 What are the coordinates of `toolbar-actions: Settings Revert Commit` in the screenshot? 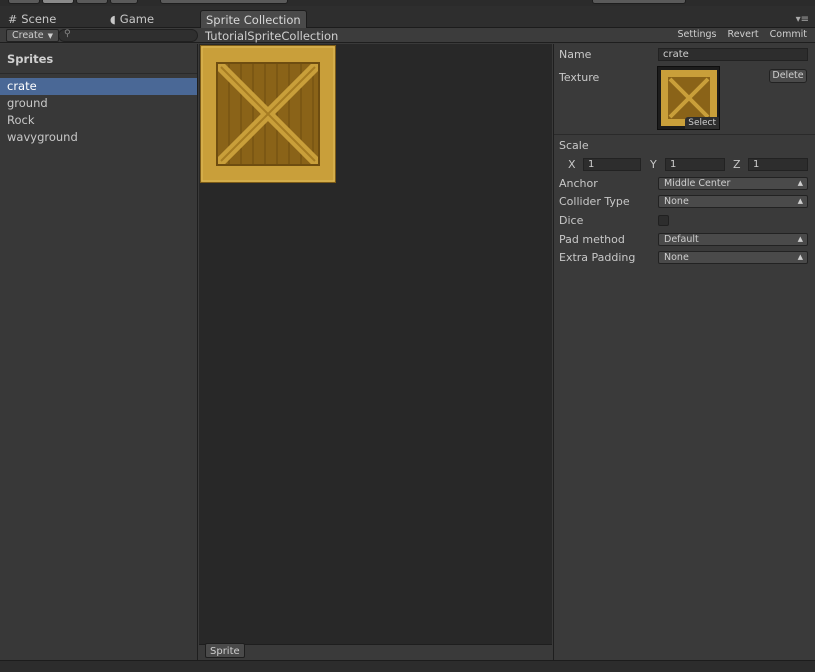 It's located at (738, 34).